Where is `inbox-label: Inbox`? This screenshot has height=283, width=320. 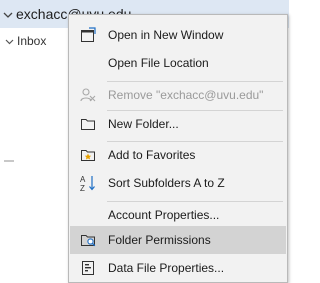
inbox-label: Inbox is located at coordinates (32, 41).